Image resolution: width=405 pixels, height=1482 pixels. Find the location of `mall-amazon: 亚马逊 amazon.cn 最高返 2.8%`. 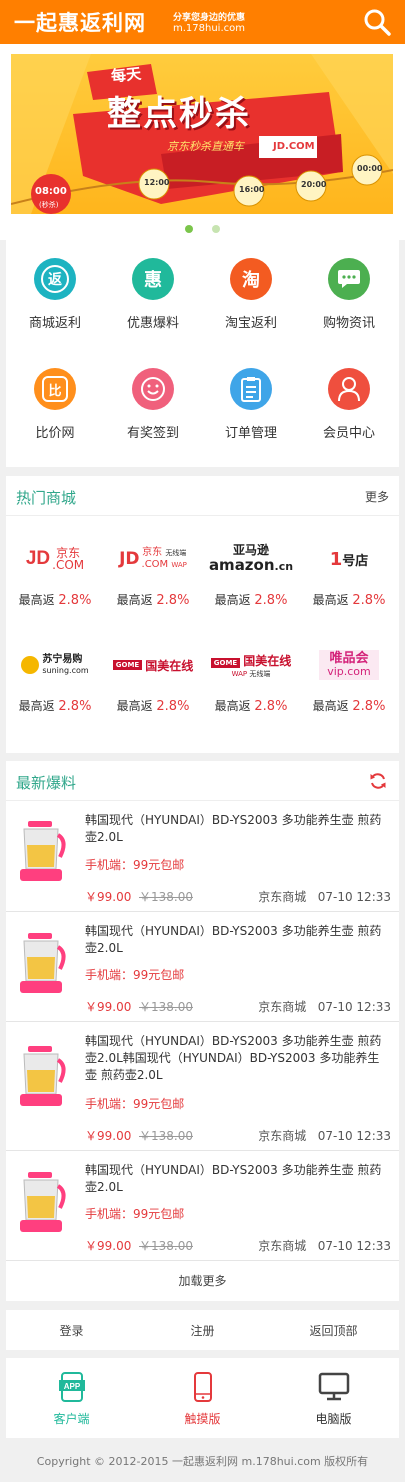

mall-amazon: 亚马逊 amazon.cn 最高返 2.8% is located at coordinates (251, 587).